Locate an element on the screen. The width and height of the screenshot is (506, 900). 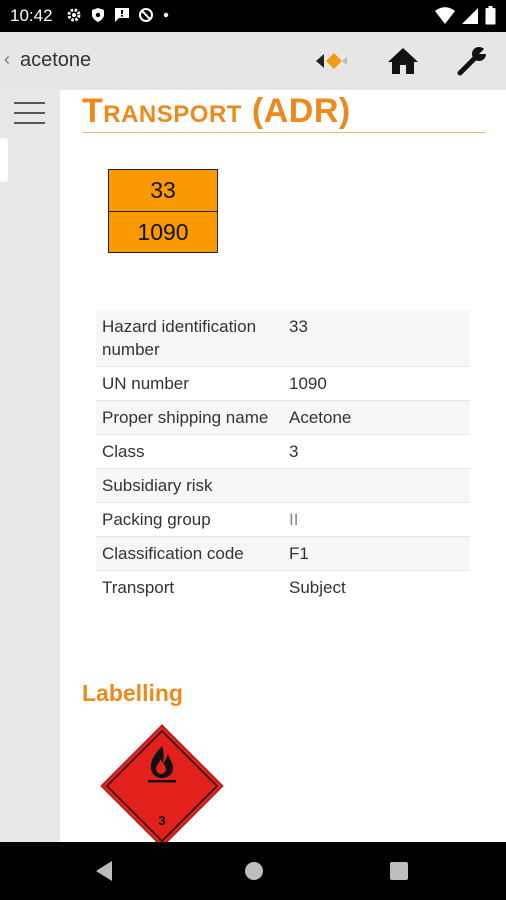
status-notification-icons is located at coordinates (118, 15).